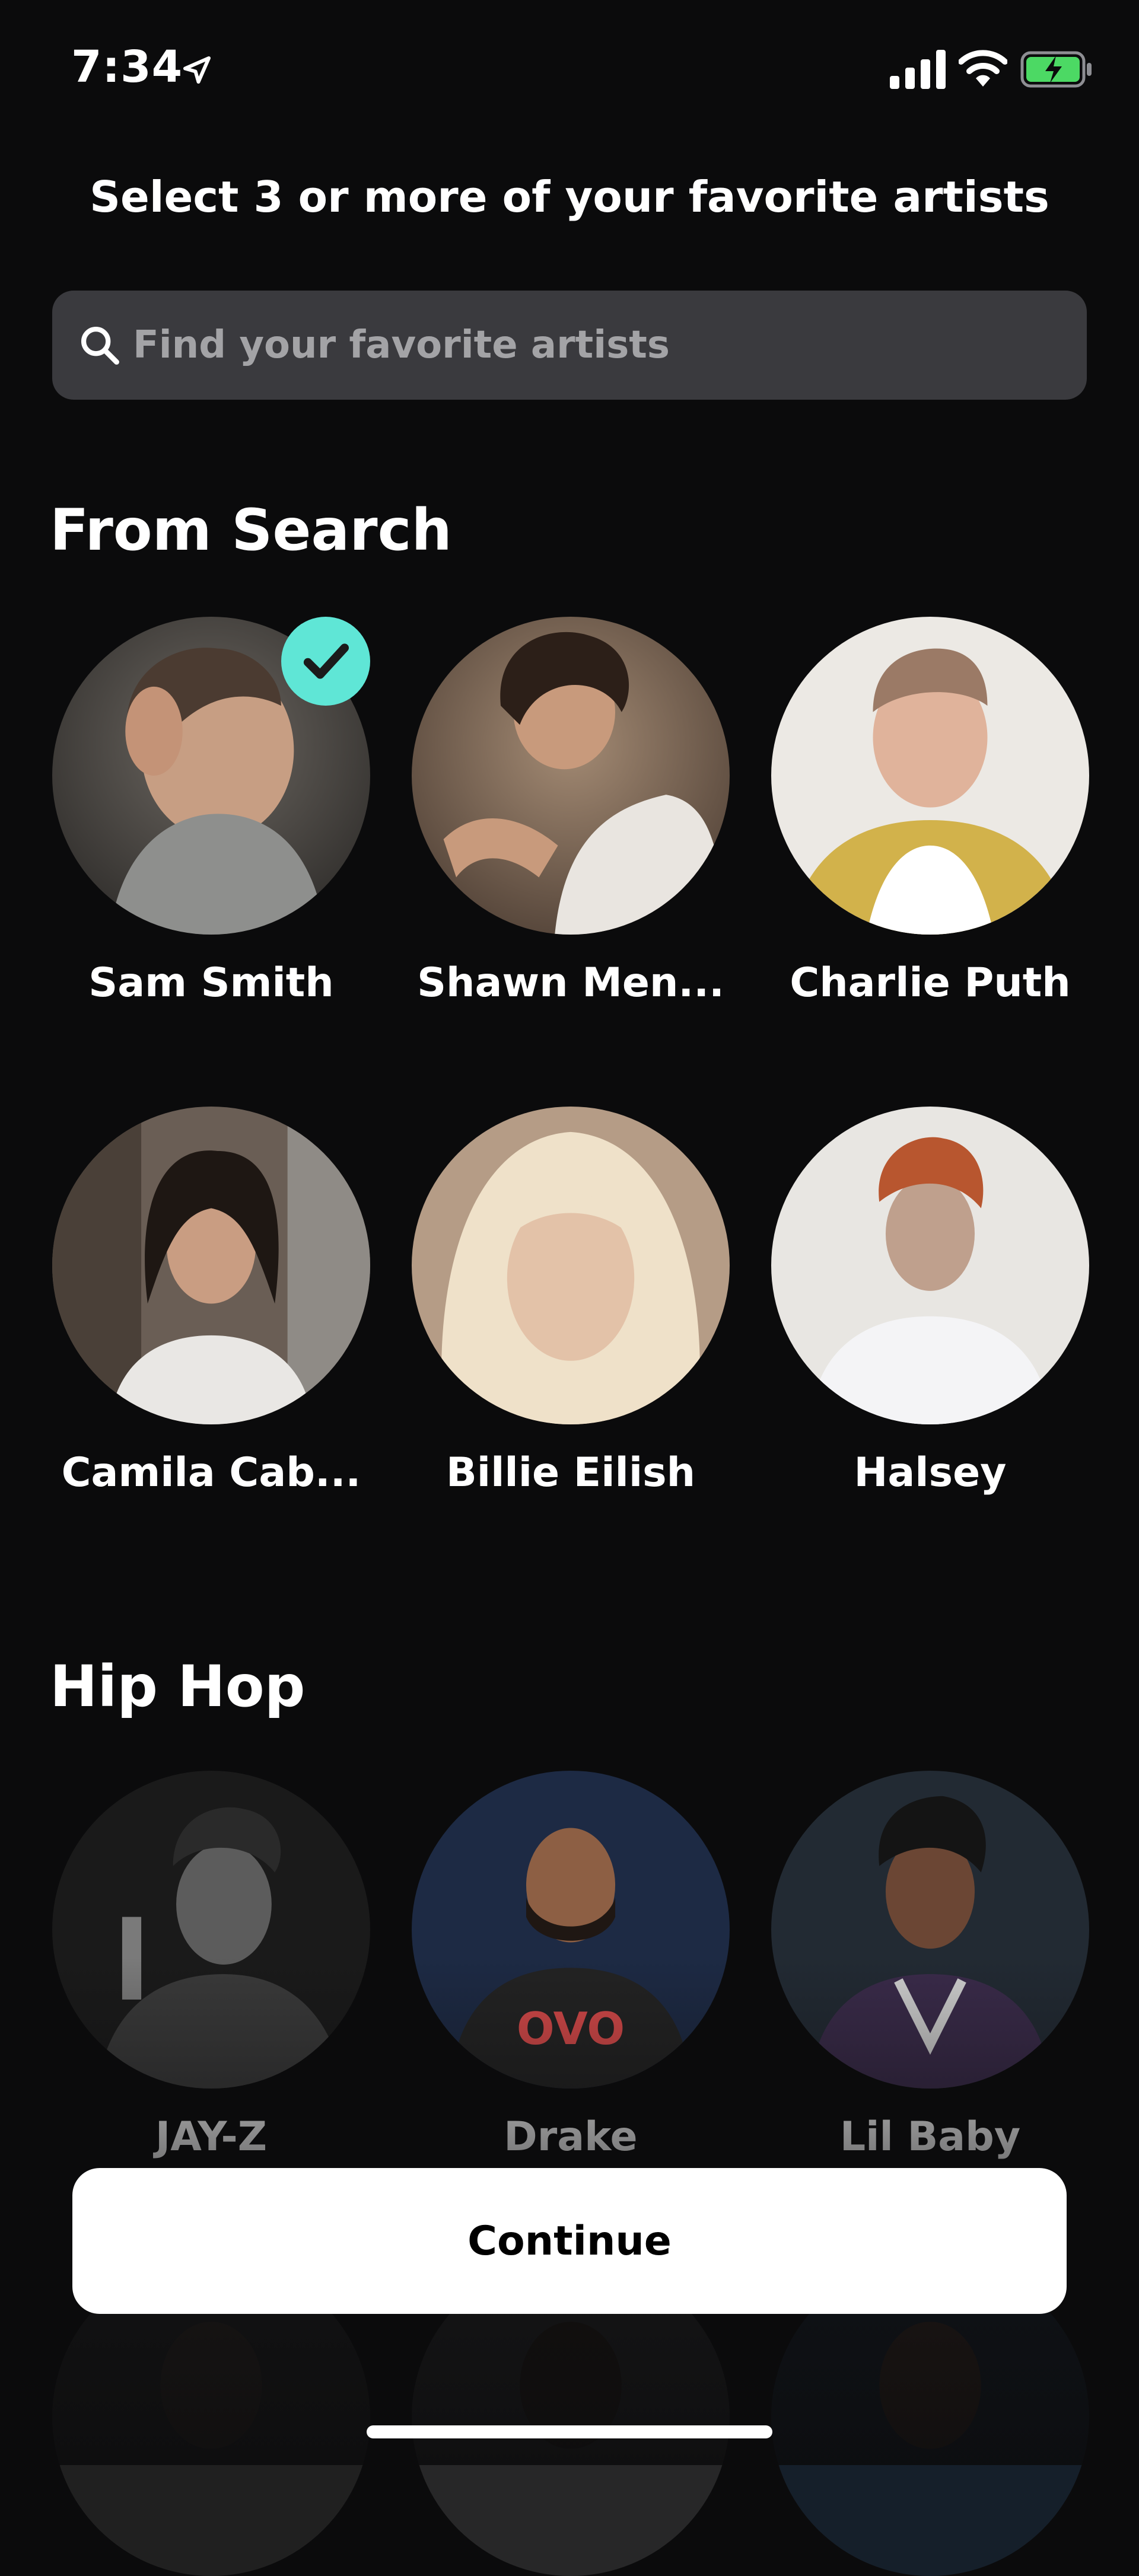  I want to click on artist-name: Halsey, so click(930, 1472).